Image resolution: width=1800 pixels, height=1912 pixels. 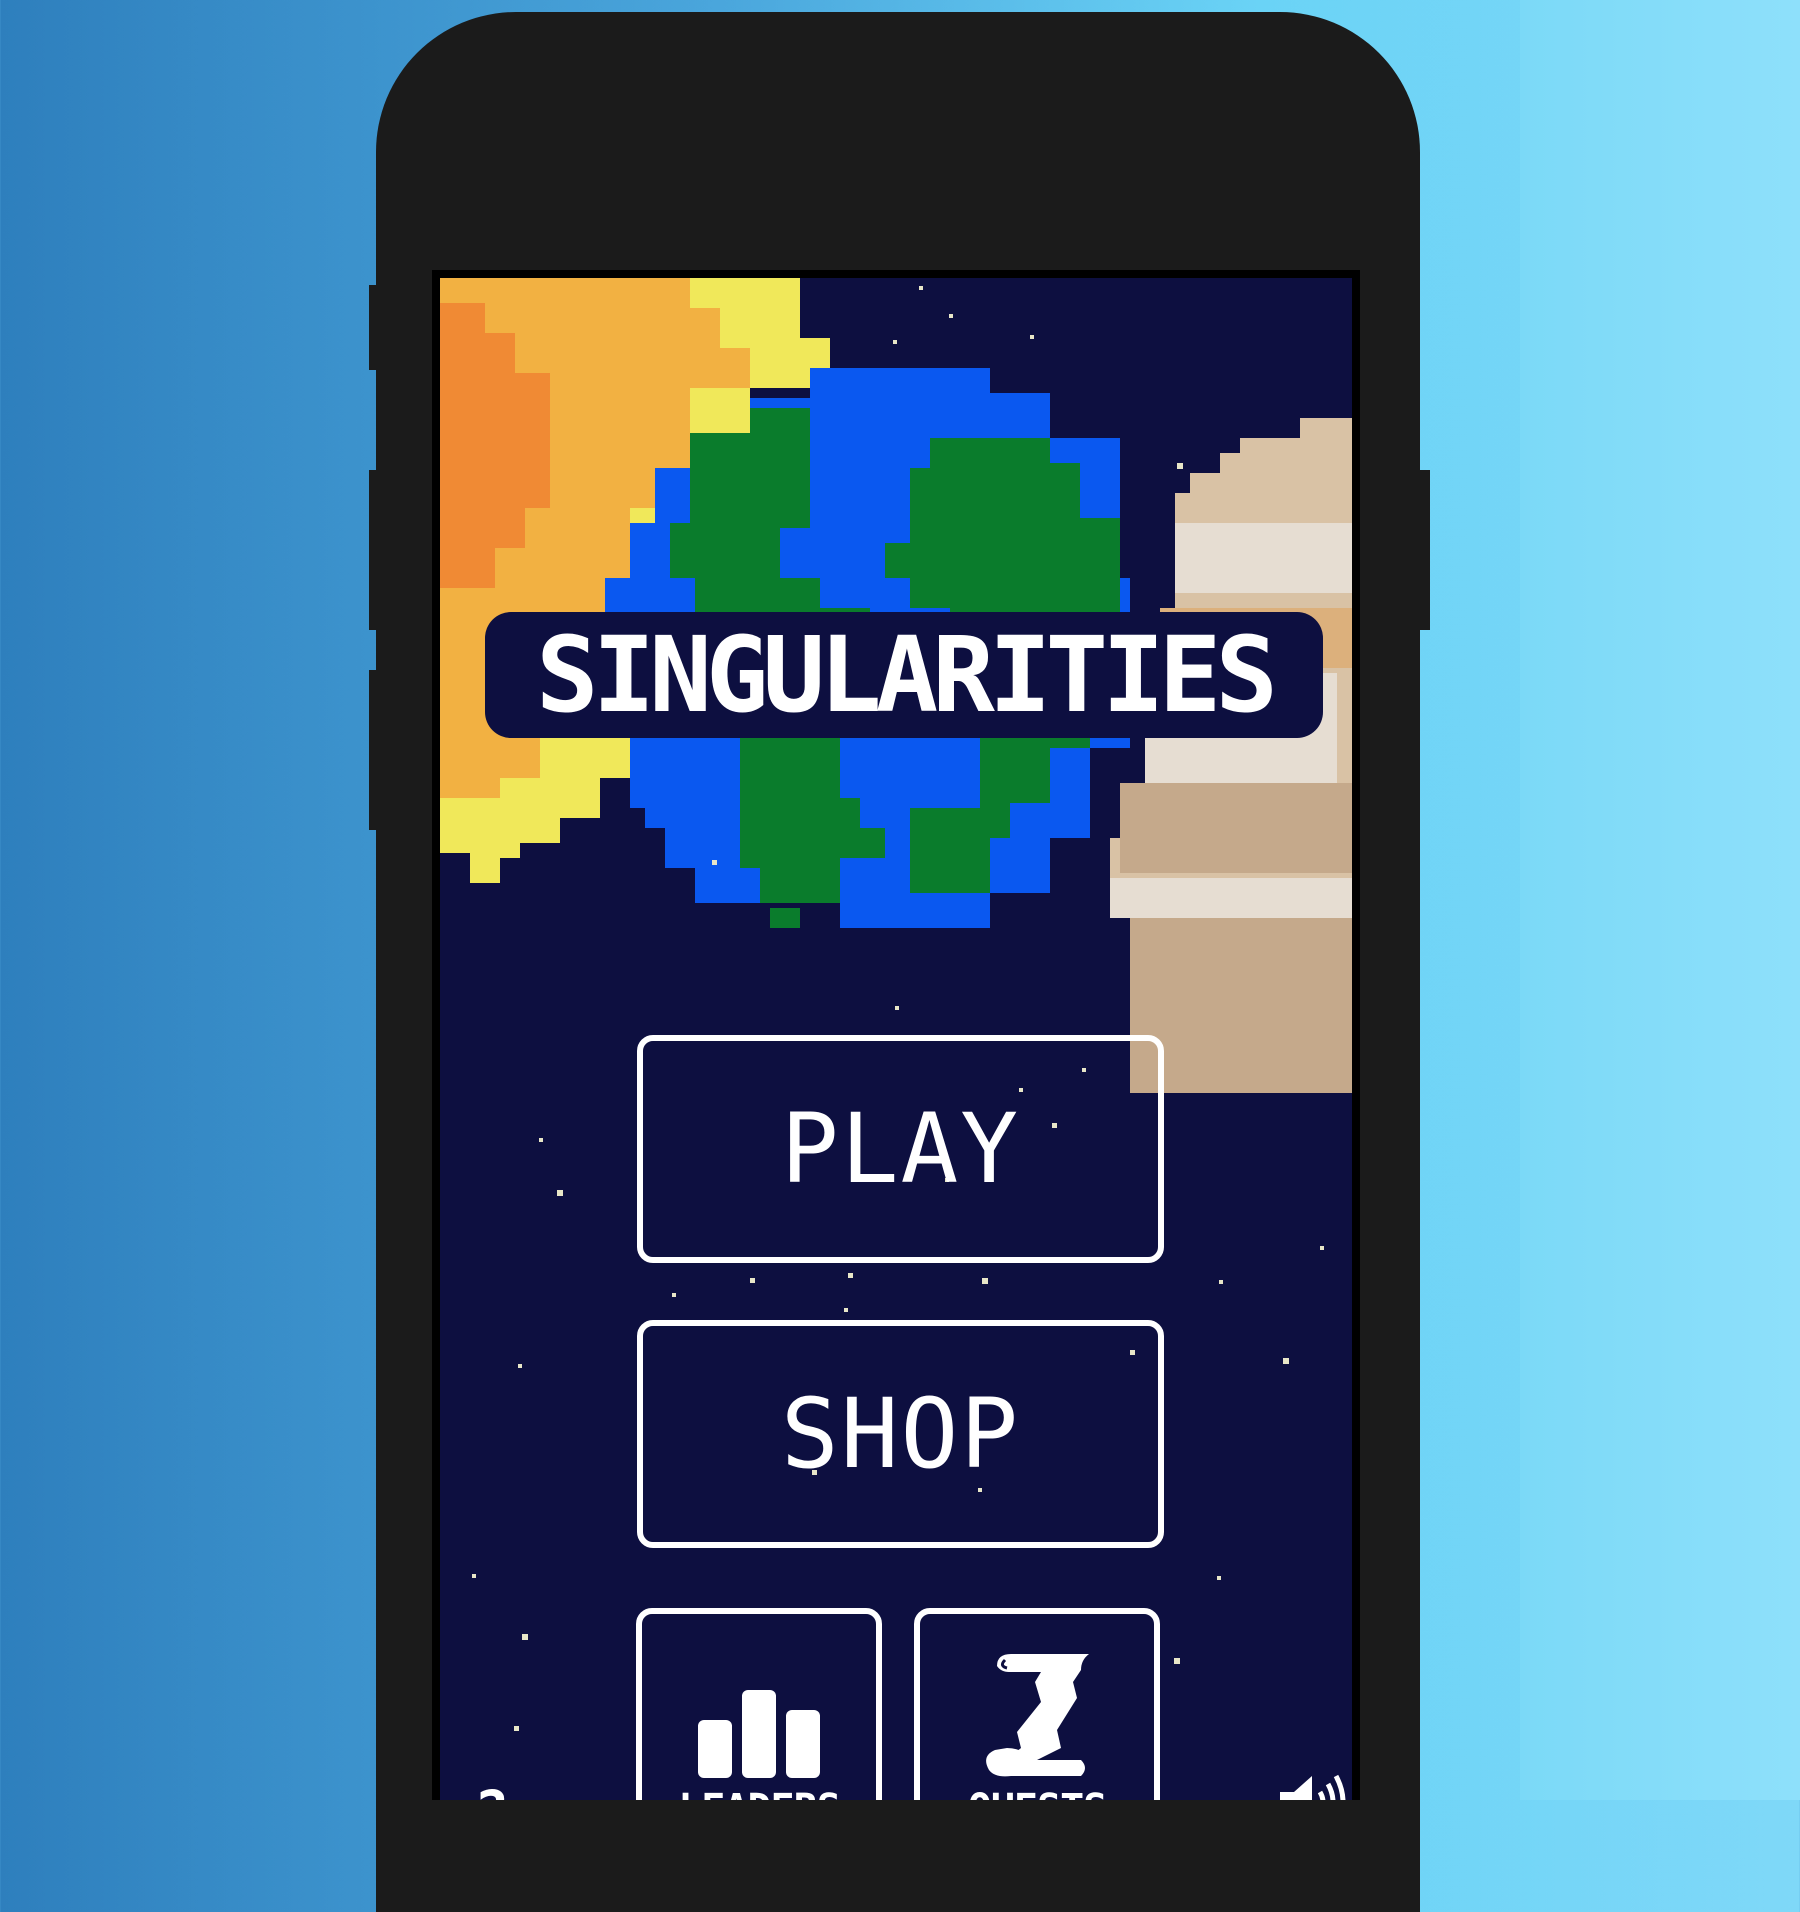 I want to click on shop-button: SHOP, so click(x=900, y=1434).